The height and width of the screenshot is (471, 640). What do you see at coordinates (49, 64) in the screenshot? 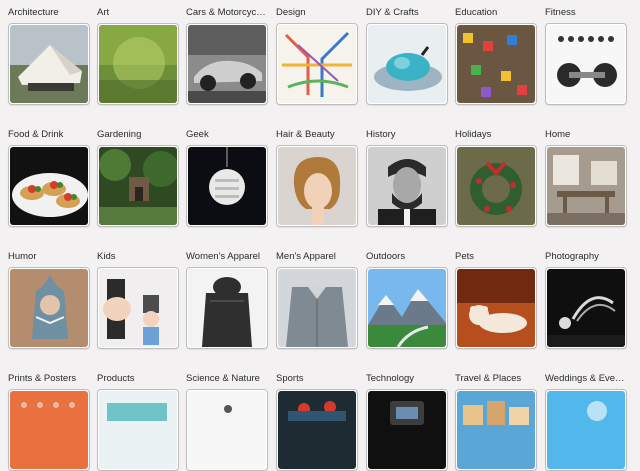
I see `architecture-icon` at bounding box center [49, 64].